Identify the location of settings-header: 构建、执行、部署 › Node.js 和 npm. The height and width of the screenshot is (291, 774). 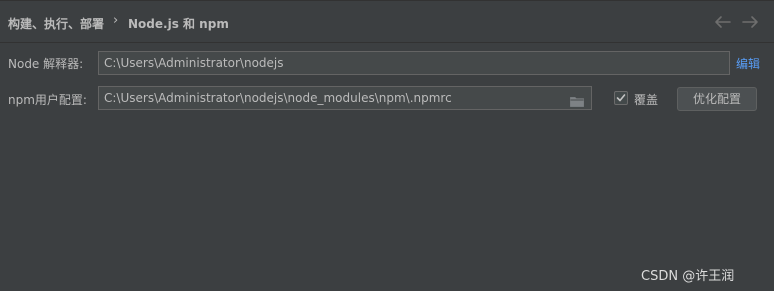
(387, 21).